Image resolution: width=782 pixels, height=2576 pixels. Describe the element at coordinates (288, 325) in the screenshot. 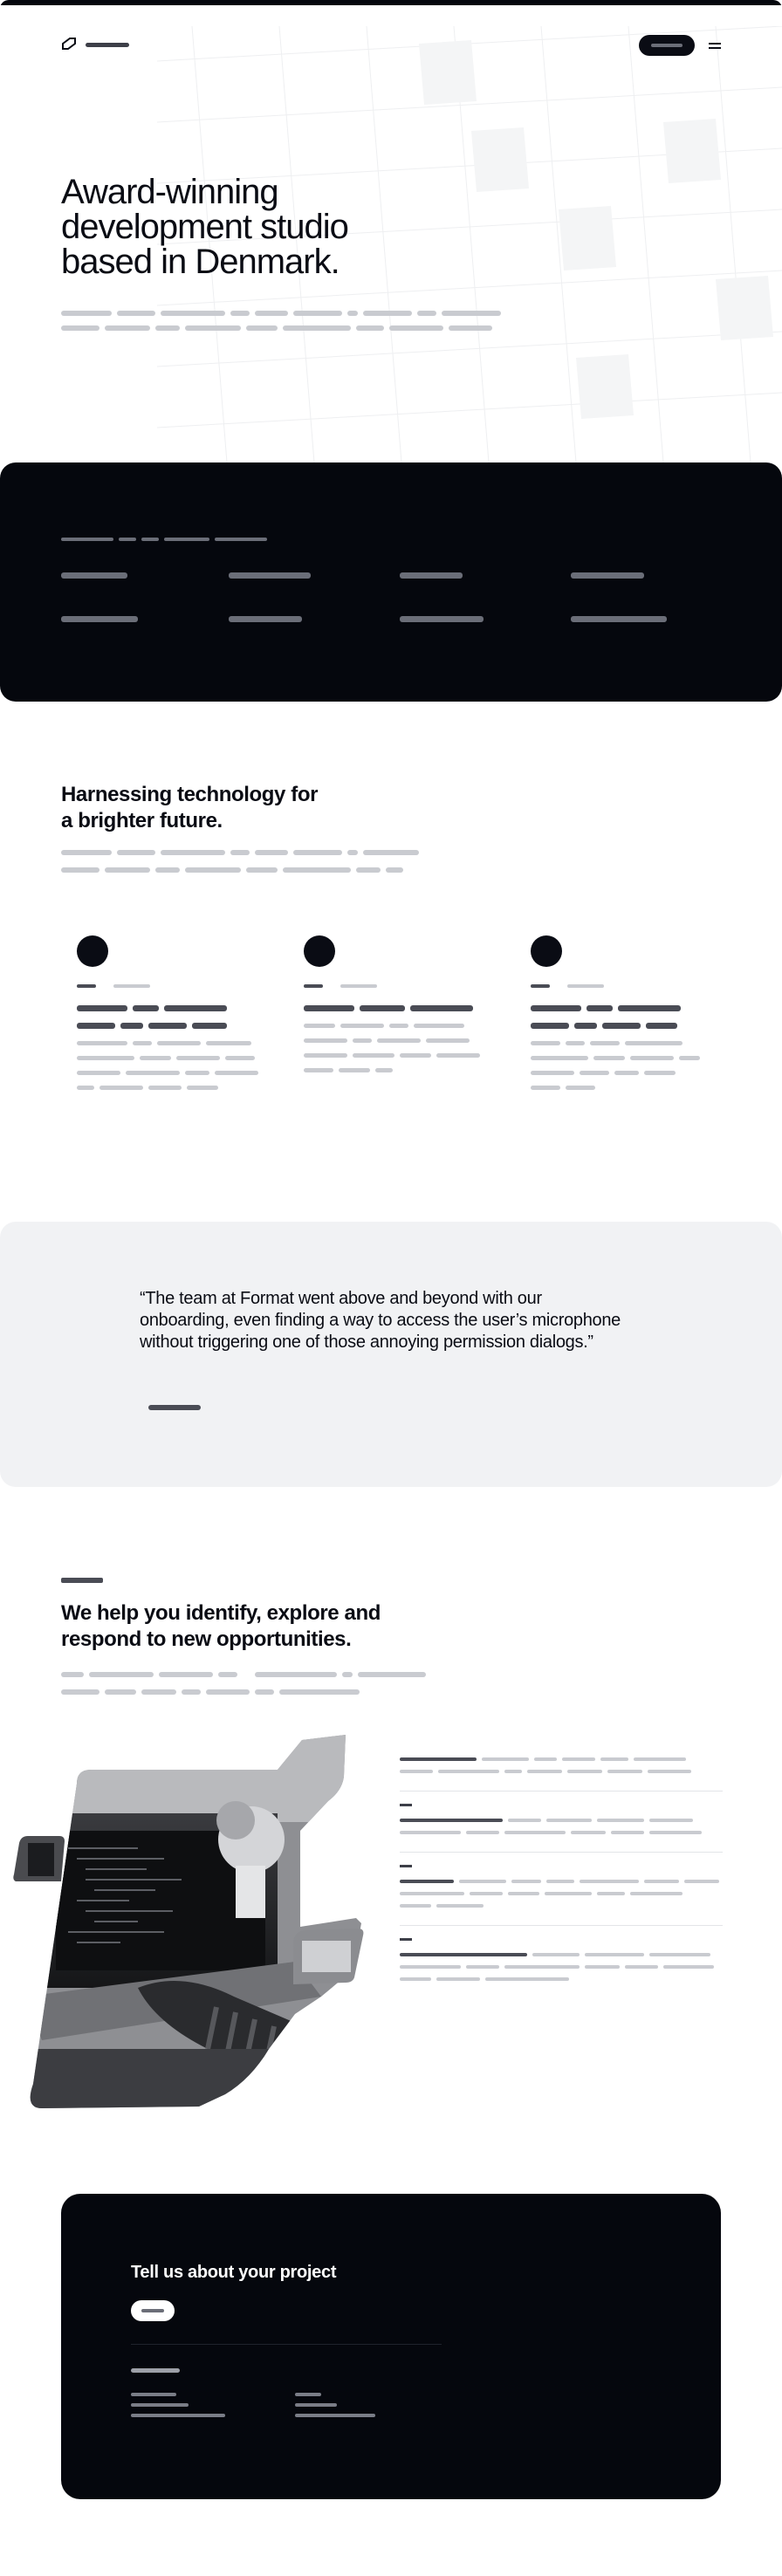

I see `hero-description` at that location.